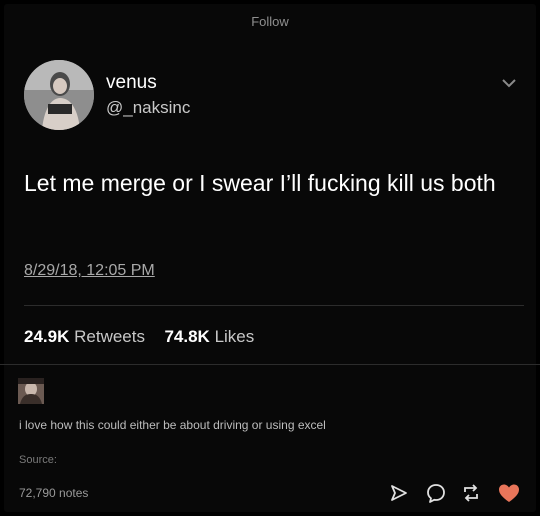  What do you see at coordinates (399, 493) in the screenshot?
I see `send-icon` at bounding box center [399, 493].